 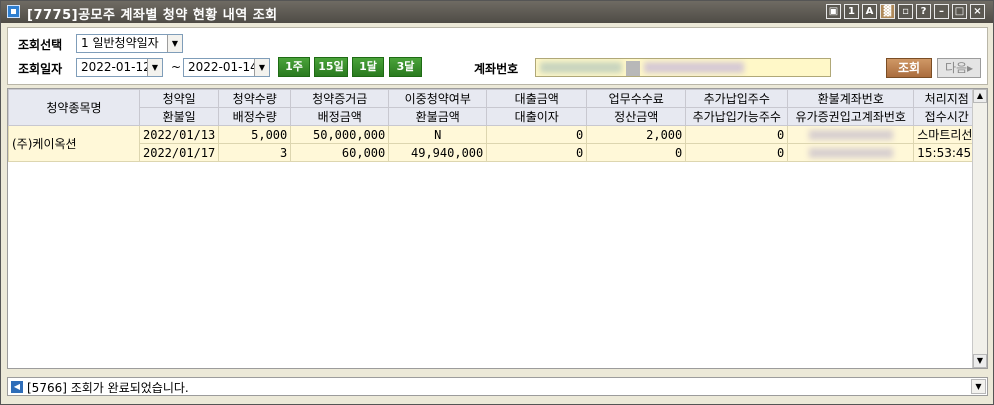 I want to click on col-header: 환불일, so click(x=179, y=116).